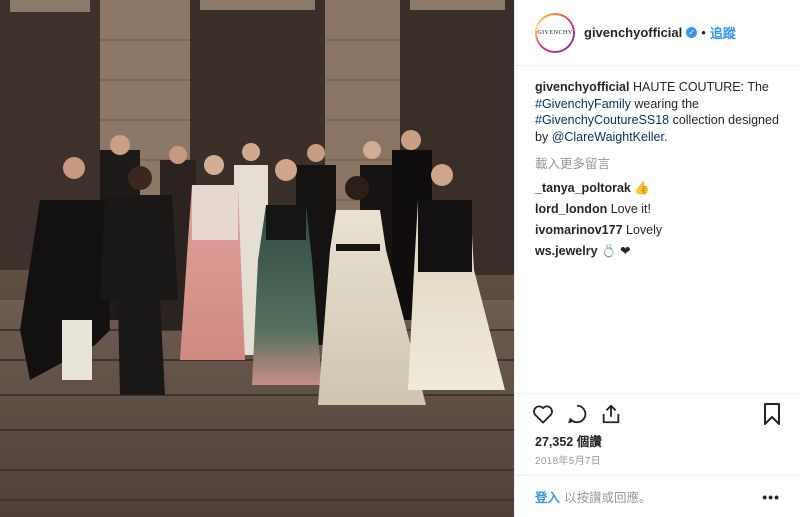 This screenshot has width=800, height=517. Describe the element at coordinates (772, 414) in the screenshot. I see `bookmark-icon` at that location.